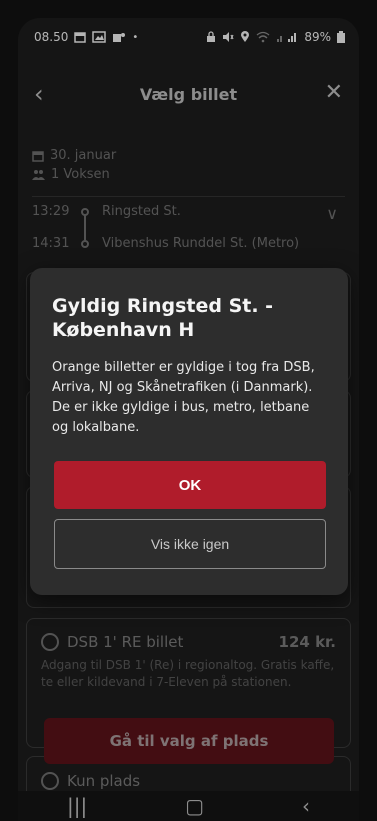  Describe the element at coordinates (190, 544) in the screenshot. I see `dont-show-again-button: Vis ikke igen` at that location.